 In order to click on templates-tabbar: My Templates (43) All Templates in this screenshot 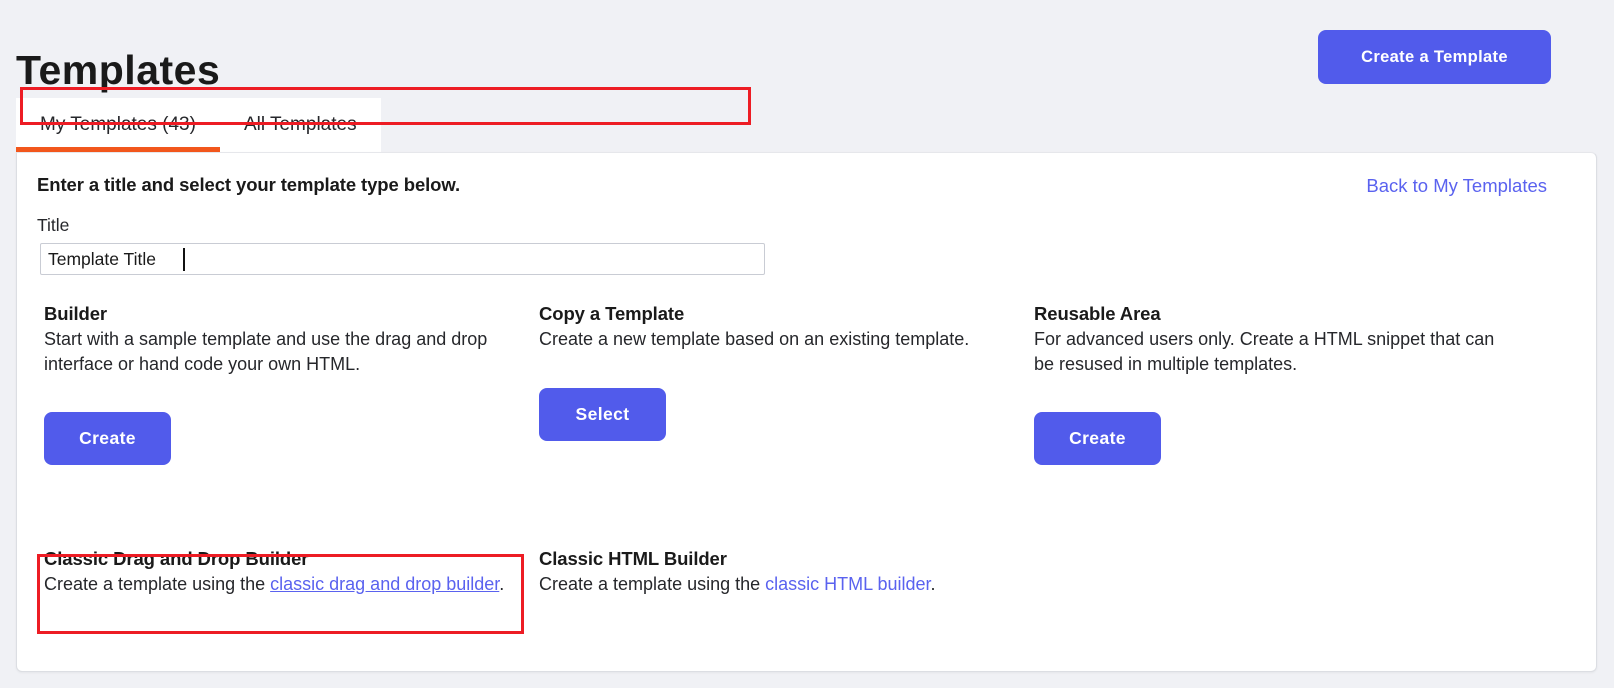, I will do `click(198, 125)`.